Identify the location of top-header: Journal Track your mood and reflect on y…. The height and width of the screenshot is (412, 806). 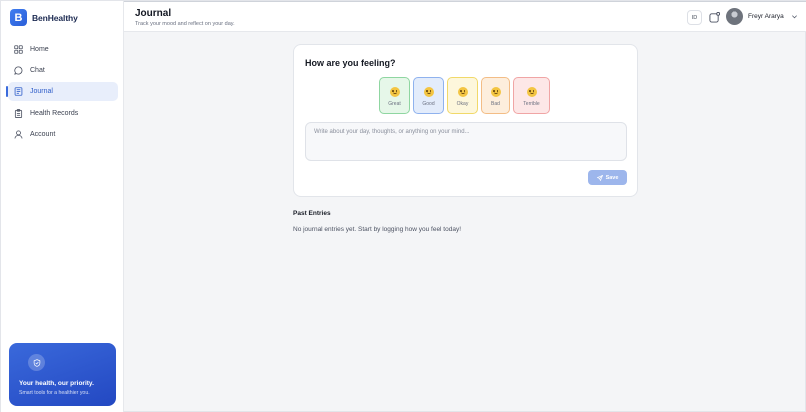
(465, 17).